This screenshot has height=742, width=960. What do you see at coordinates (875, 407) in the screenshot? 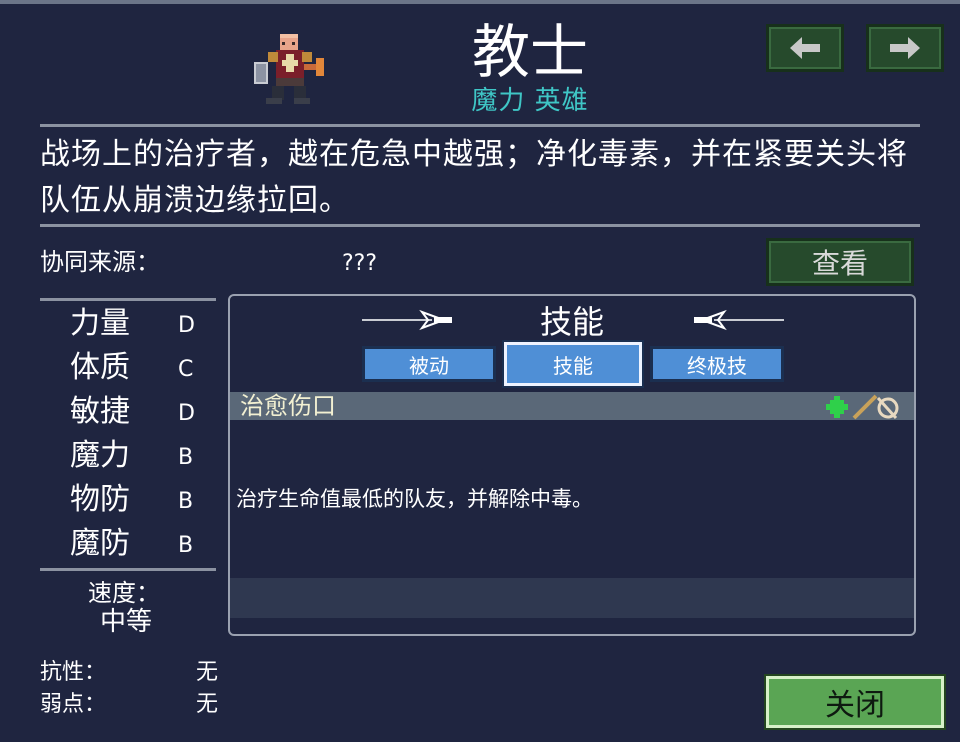
I see `staff-icon` at bounding box center [875, 407].